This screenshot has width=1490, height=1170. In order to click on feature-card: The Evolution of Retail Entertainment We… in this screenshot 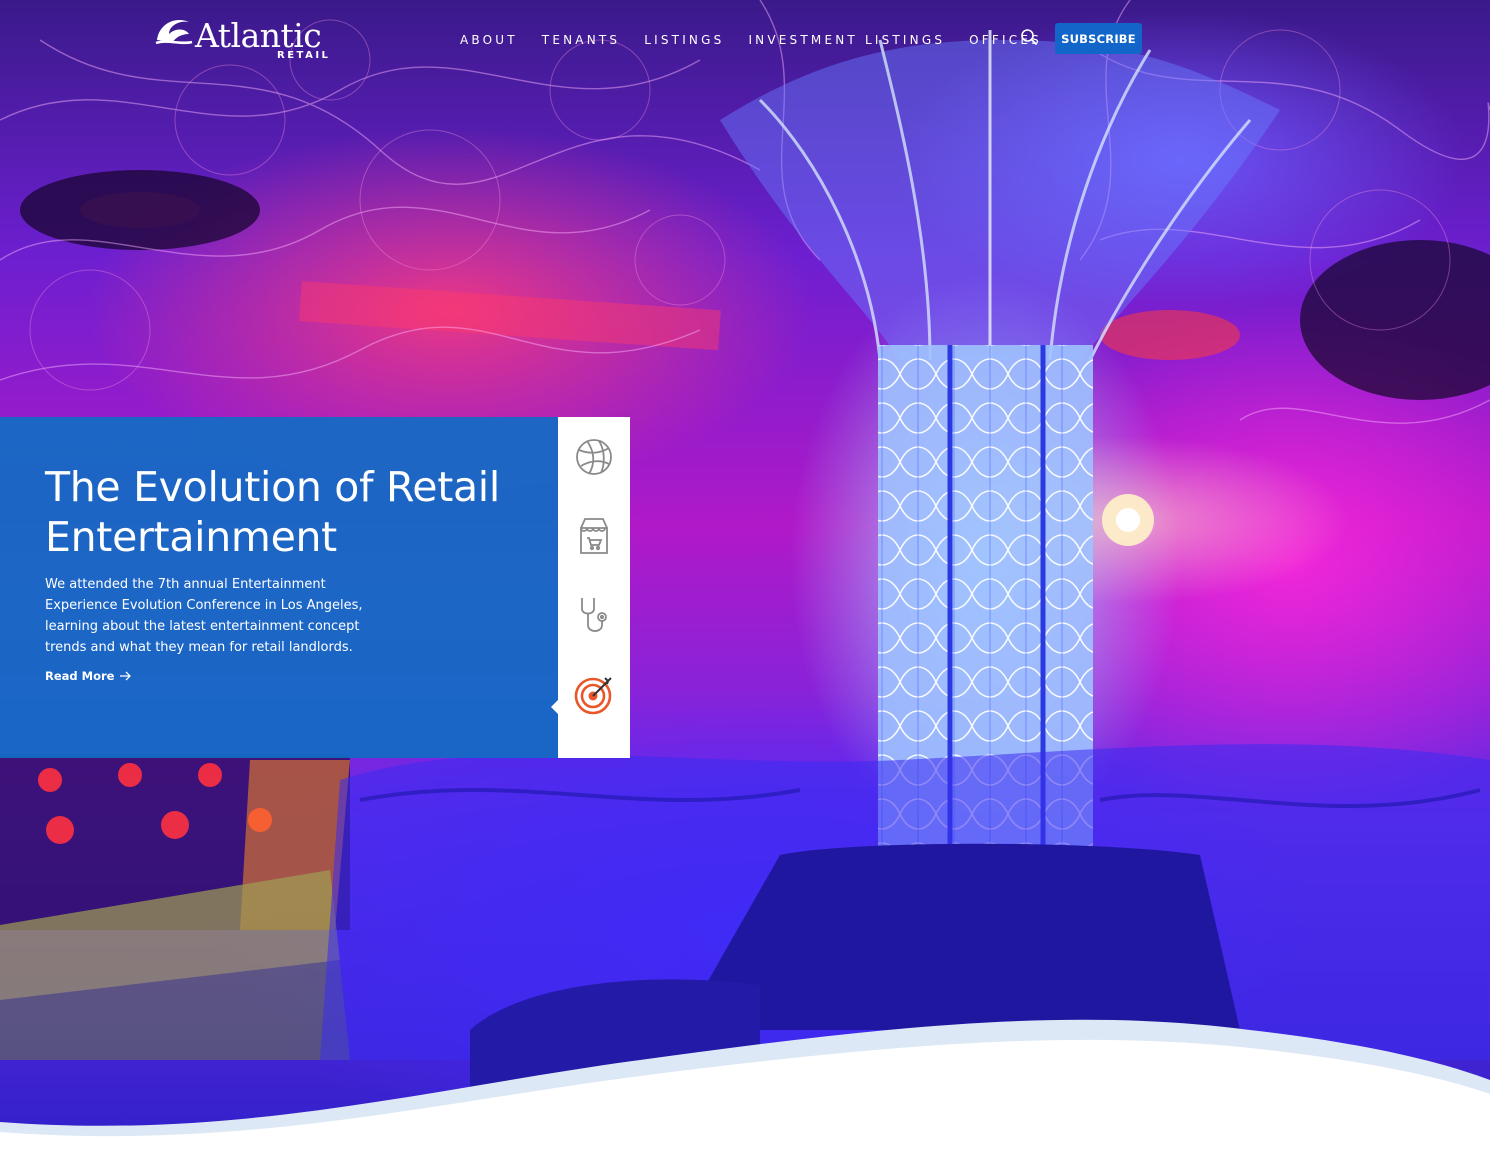, I will do `click(279, 587)`.